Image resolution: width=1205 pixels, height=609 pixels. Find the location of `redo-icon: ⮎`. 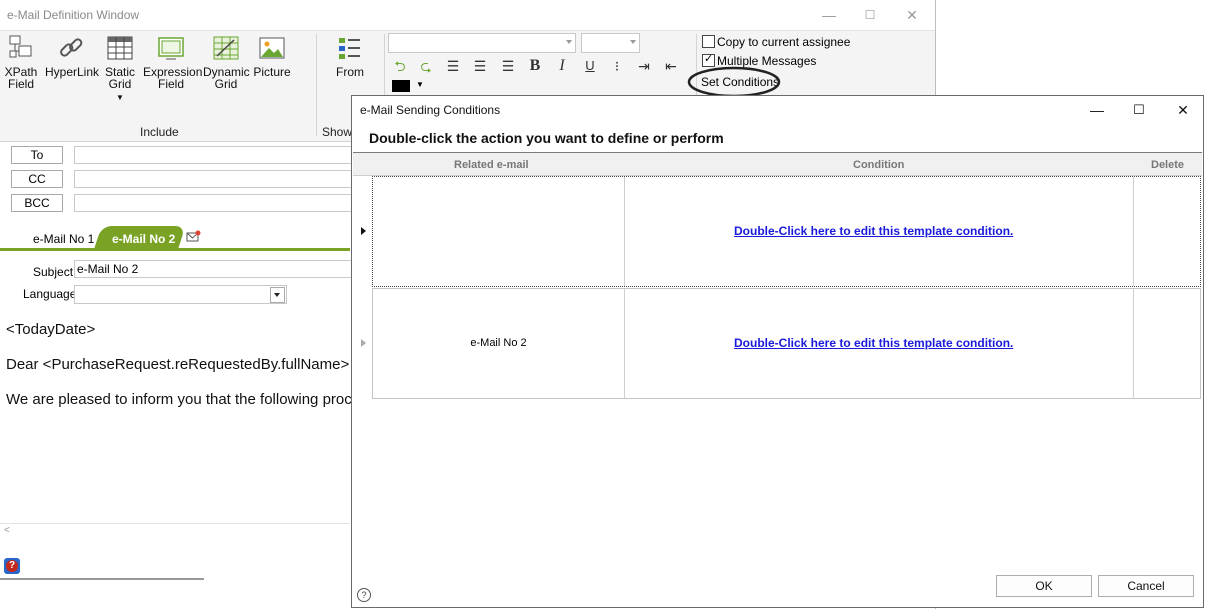

redo-icon: ⮎ is located at coordinates (426, 66).